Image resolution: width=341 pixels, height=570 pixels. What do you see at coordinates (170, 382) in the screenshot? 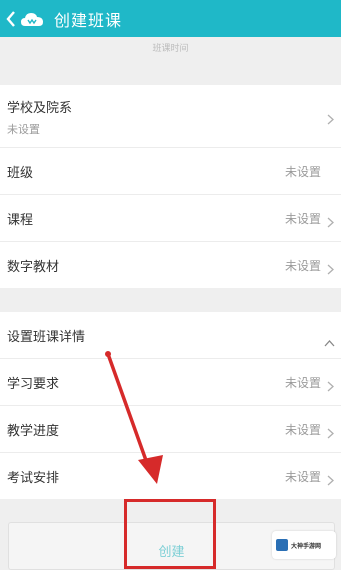
I see `study-requirements-row: 学习要求 未设置` at bounding box center [170, 382].